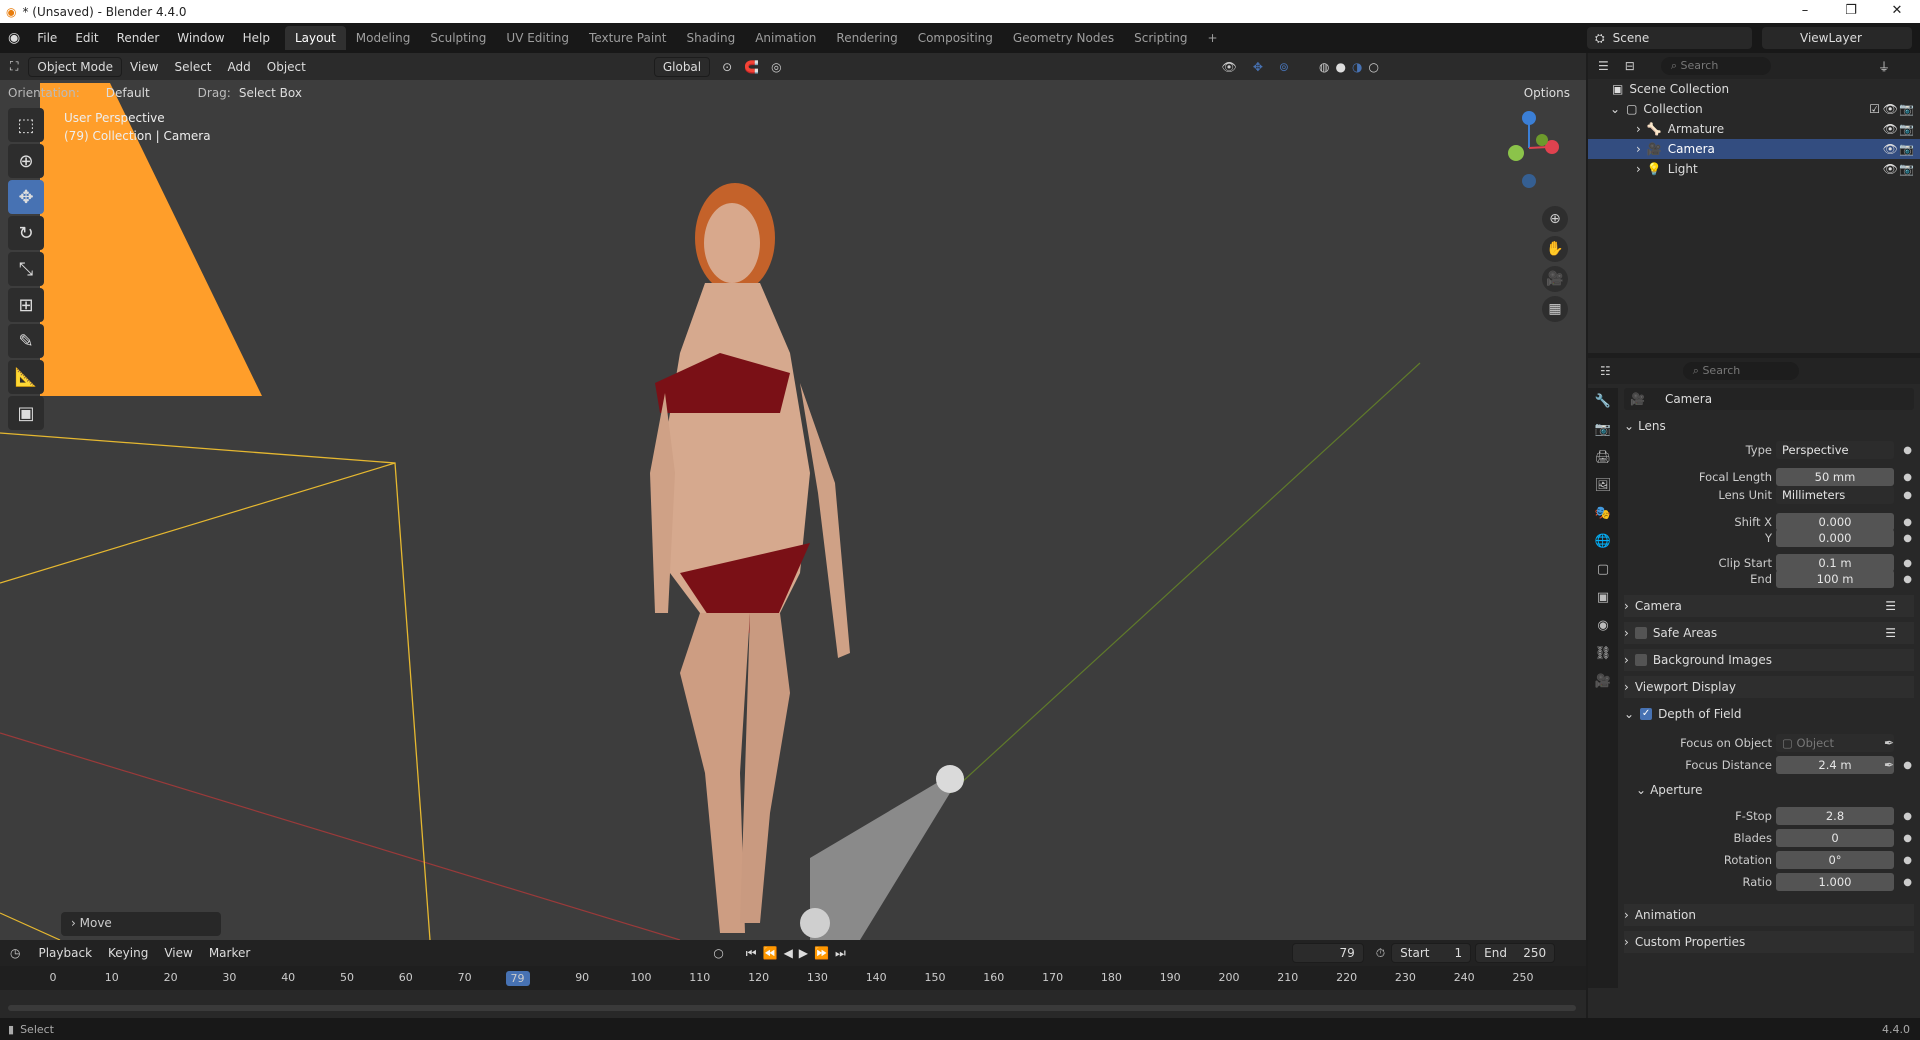 Image resolution: width=1920 pixels, height=1040 pixels. Describe the element at coordinates (1603, 598) in the screenshot. I see `object-tab-icon: ▣` at that location.